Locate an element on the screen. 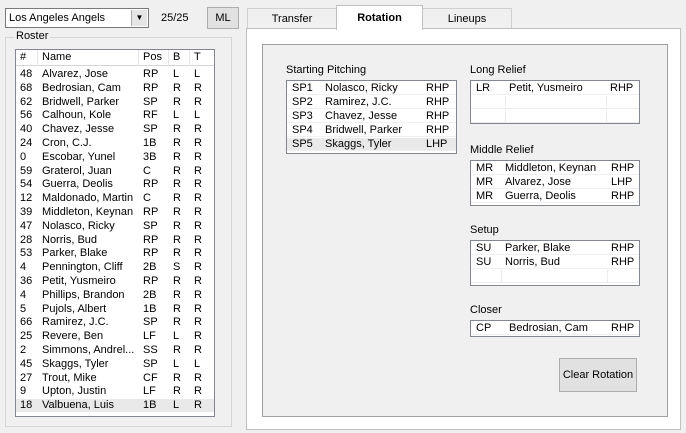  rotation-slot-row: SP3 Chavez, Jesse RHP is located at coordinates (371, 116).